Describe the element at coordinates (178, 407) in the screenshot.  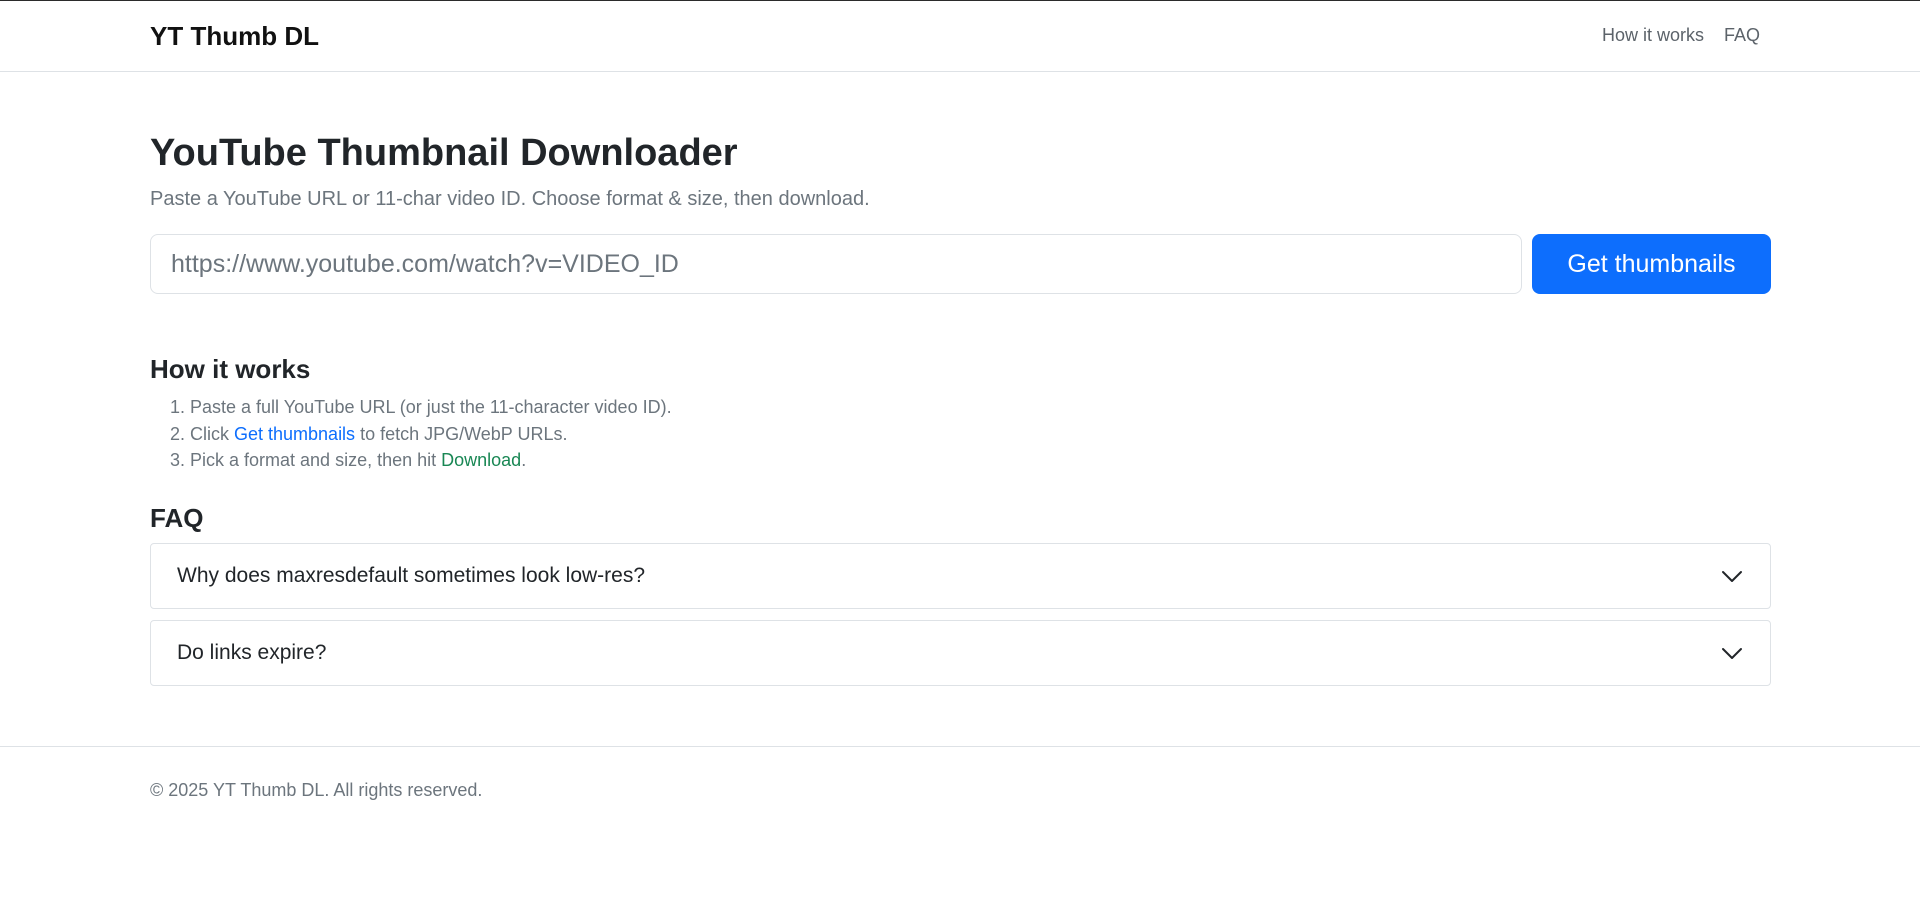
I see `step-number: 1.` at that location.